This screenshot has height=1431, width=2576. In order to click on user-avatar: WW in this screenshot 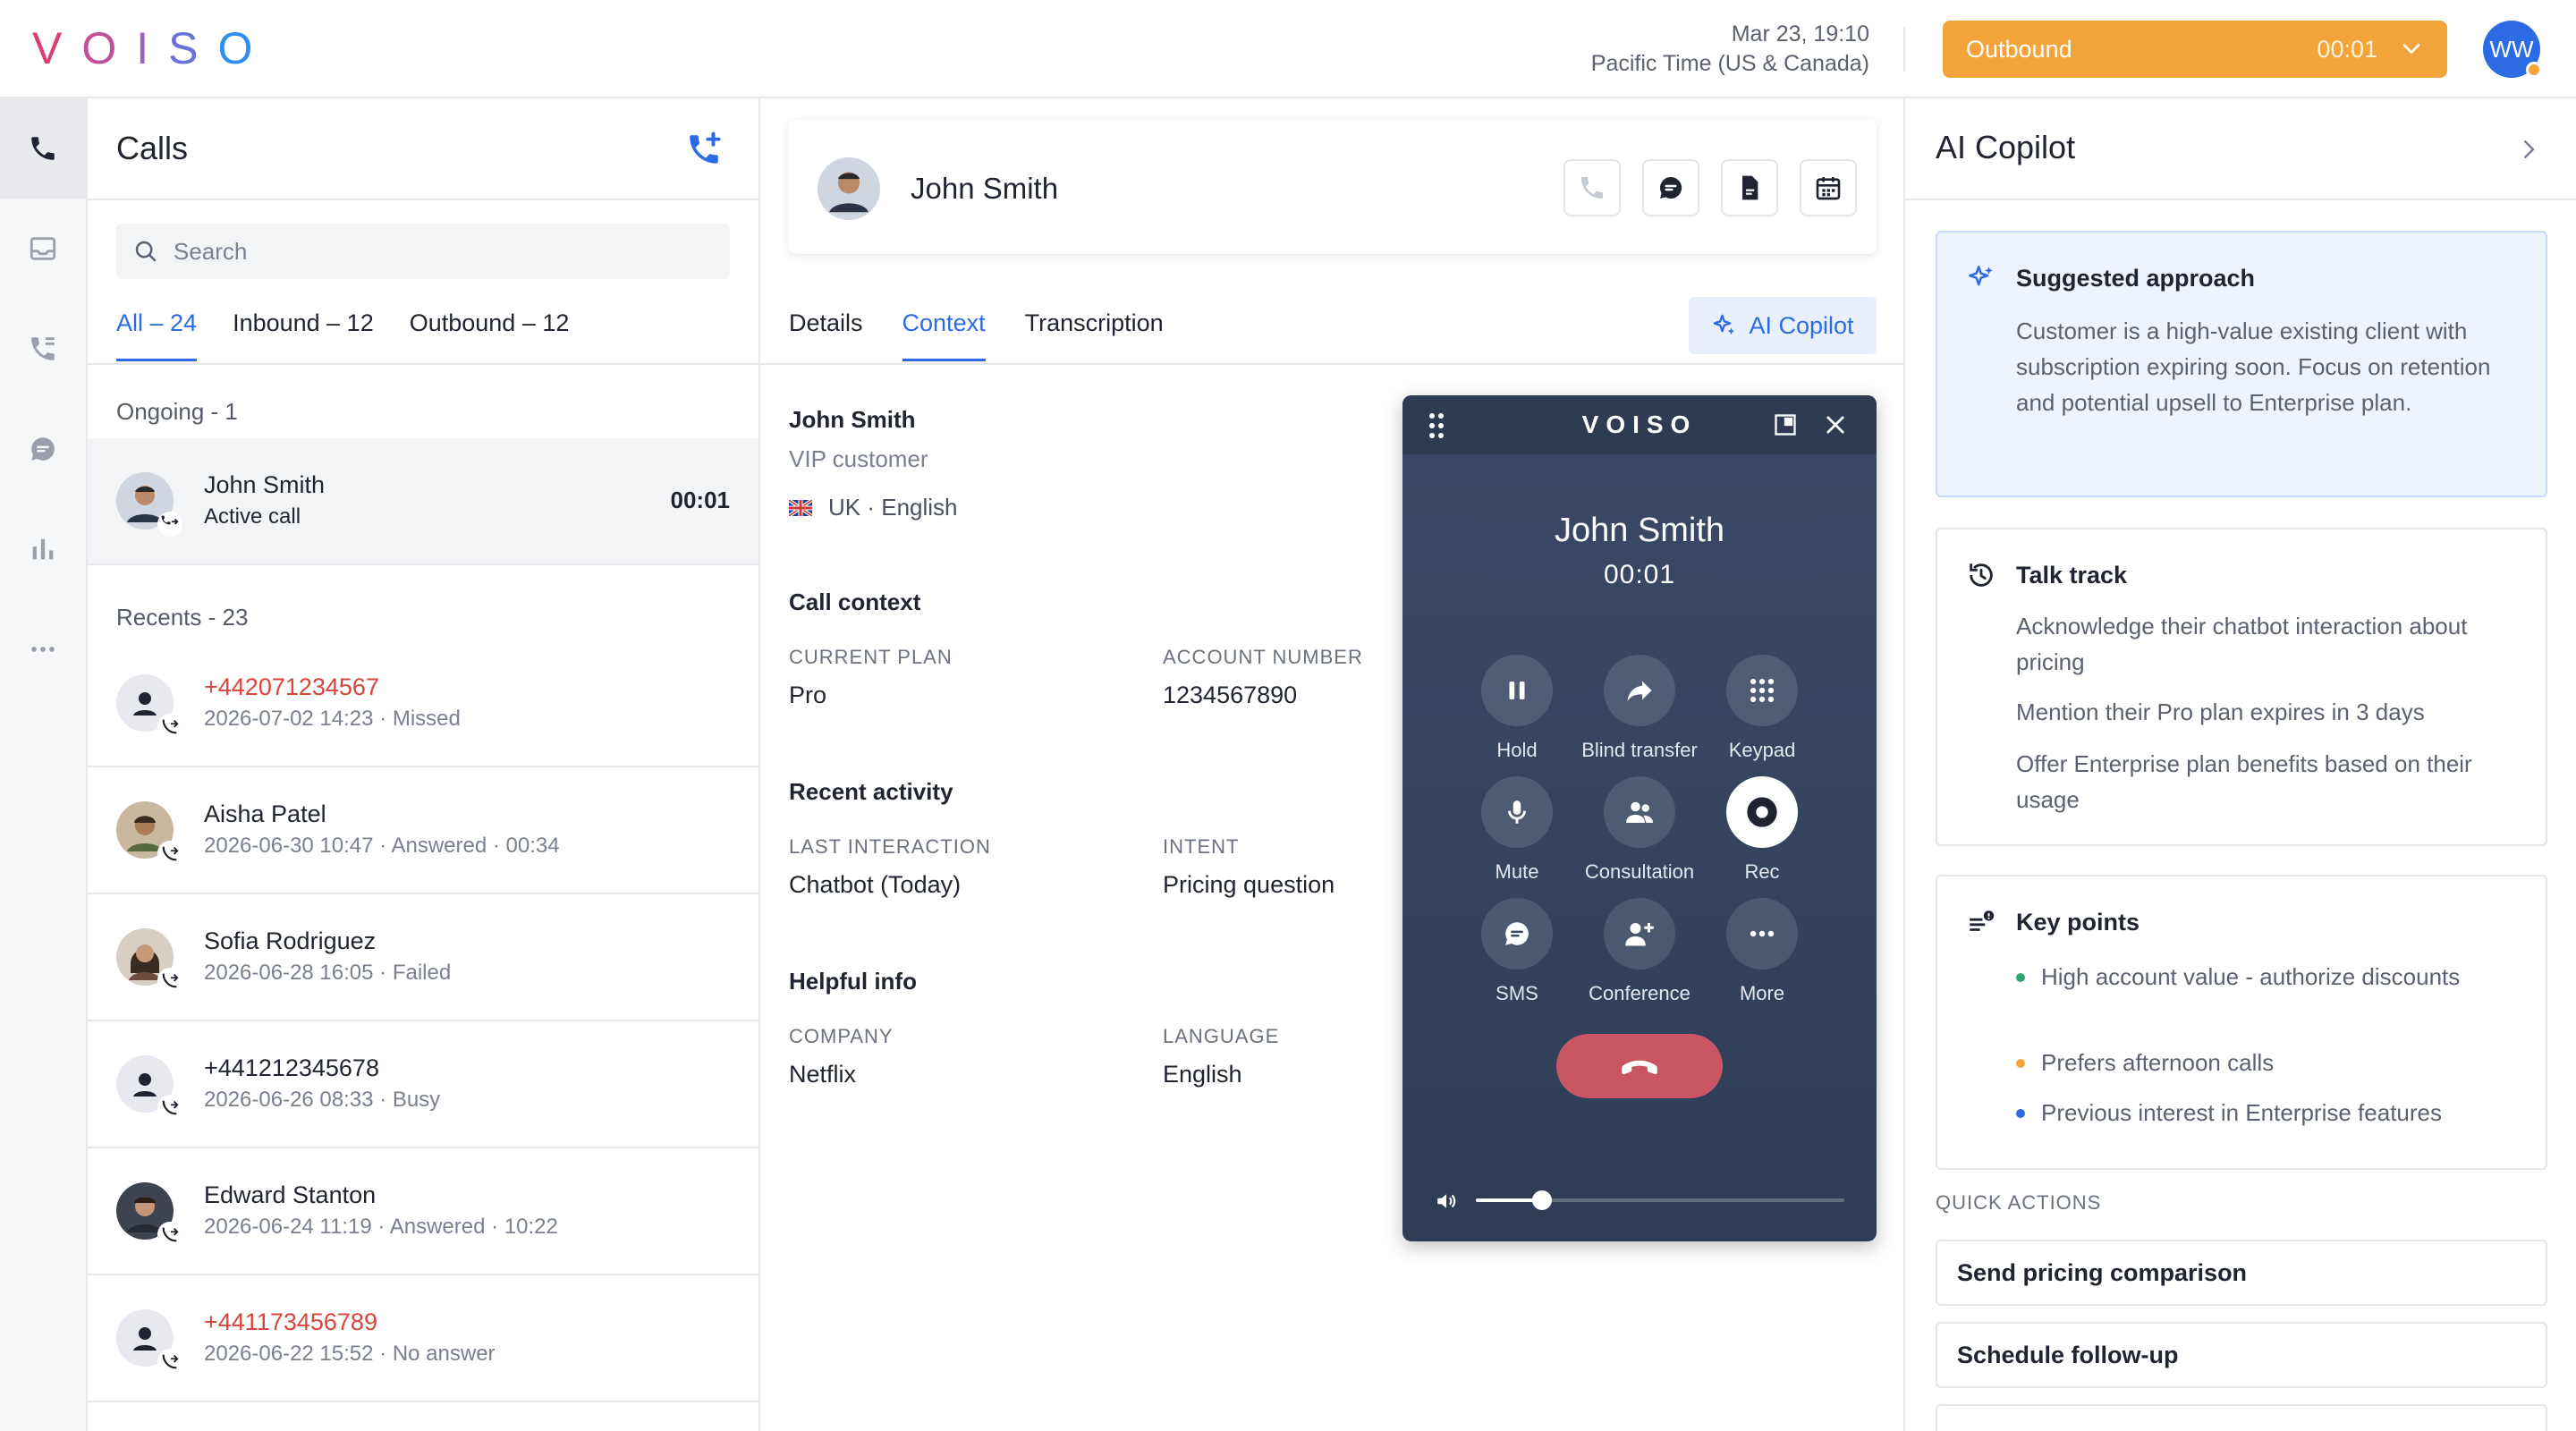, I will do `click(2512, 49)`.